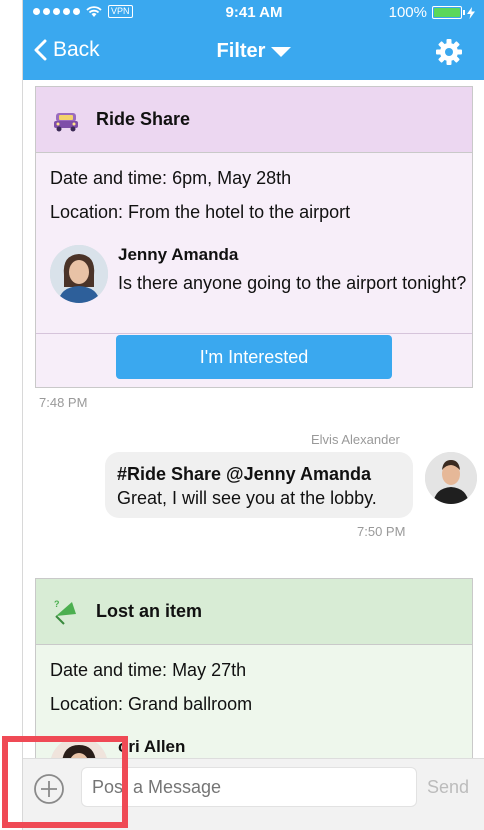 The image size is (484, 830). What do you see at coordinates (471, 12) in the screenshot?
I see `charging-icon` at bounding box center [471, 12].